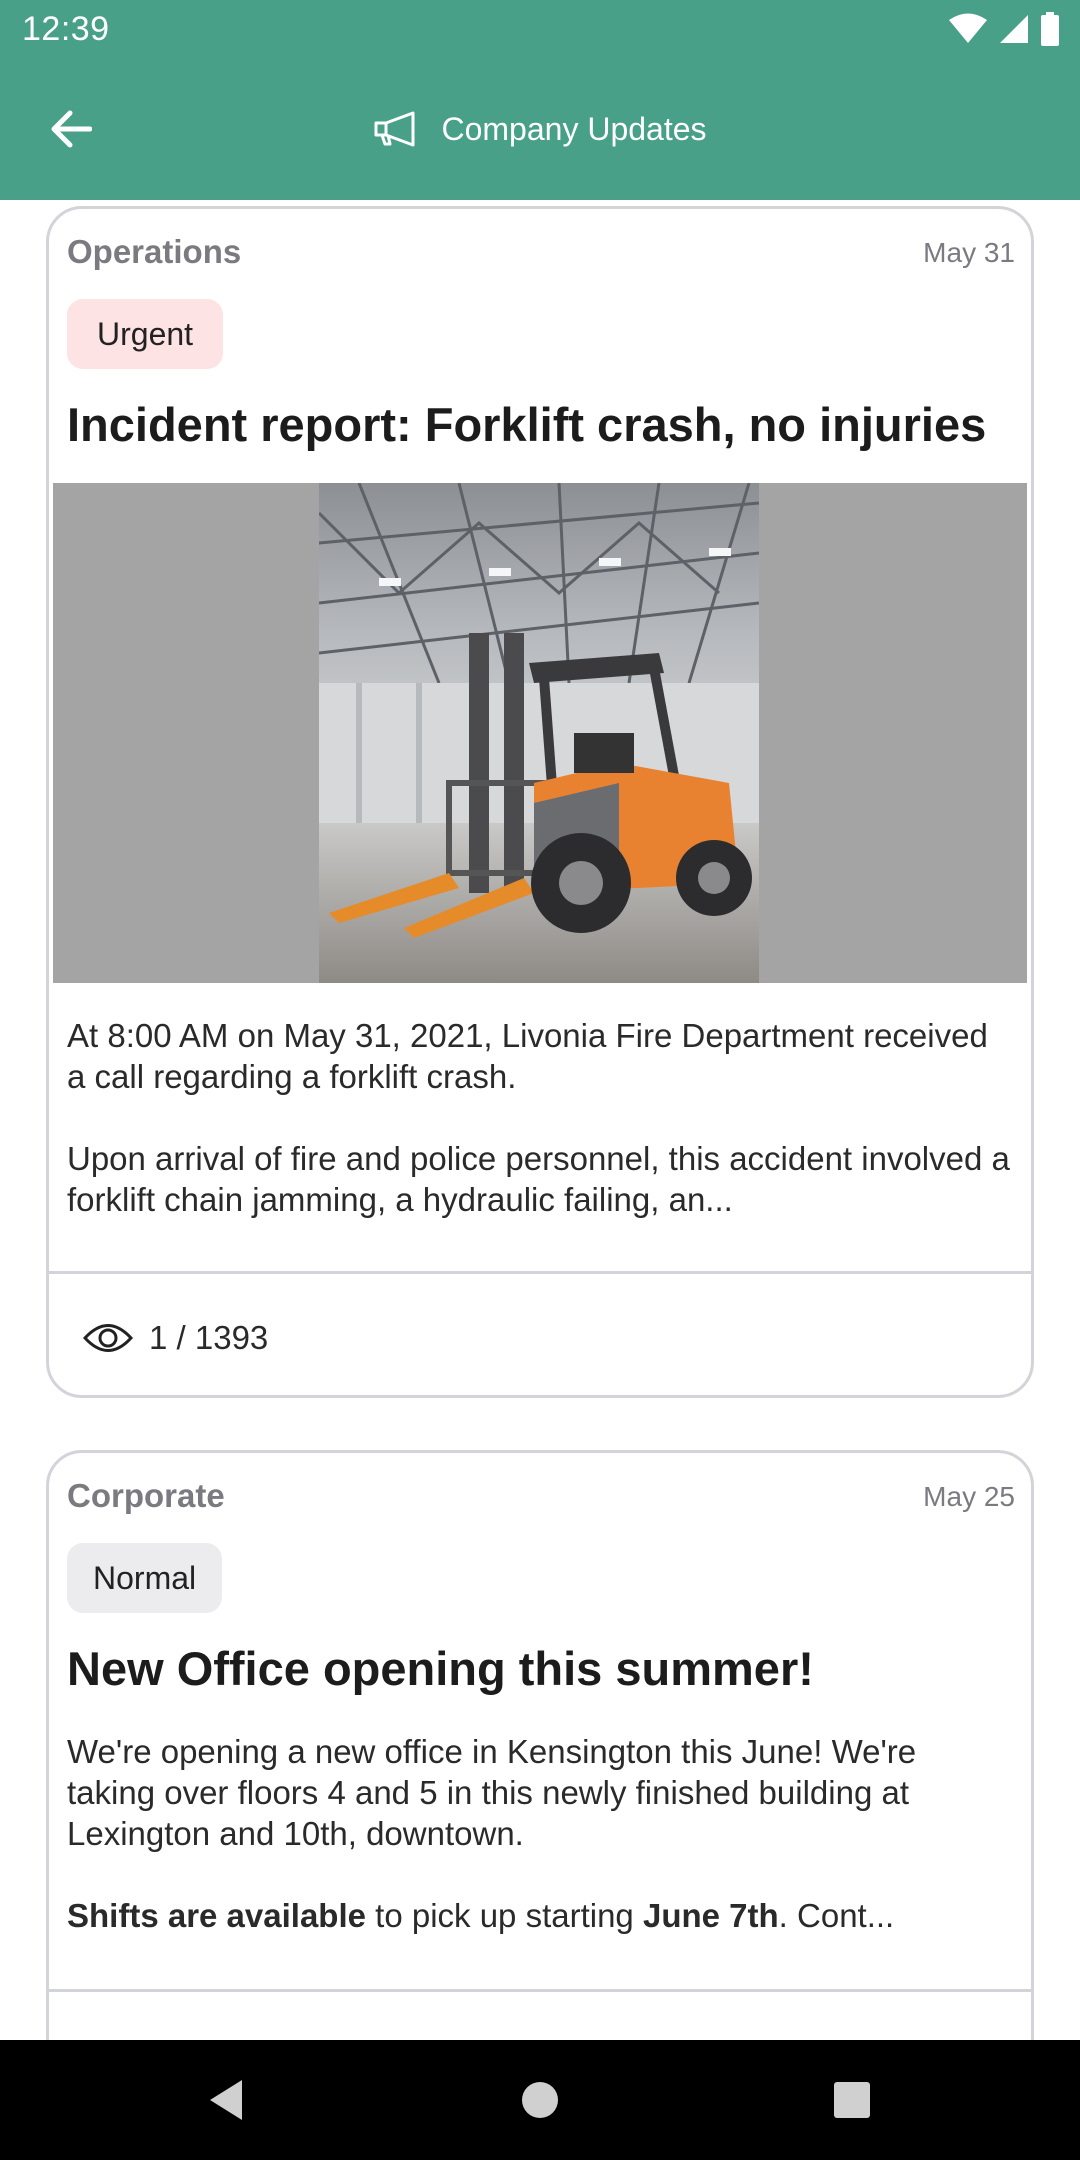 The width and height of the screenshot is (1080, 2160). I want to click on nav-home-button, so click(540, 2100).